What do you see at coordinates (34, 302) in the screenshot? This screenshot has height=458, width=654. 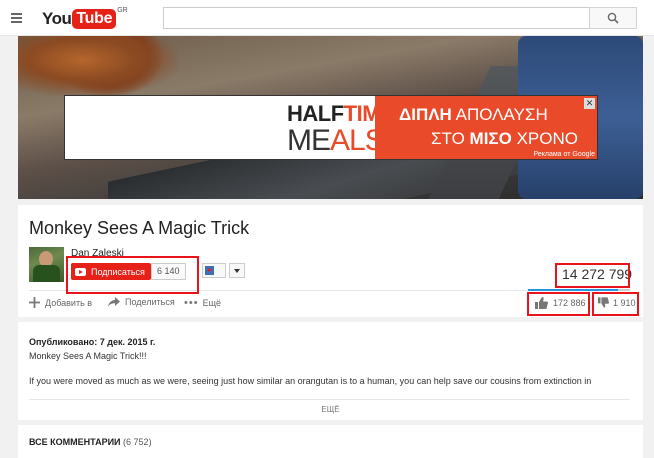 I see `plus-icon` at bounding box center [34, 302].